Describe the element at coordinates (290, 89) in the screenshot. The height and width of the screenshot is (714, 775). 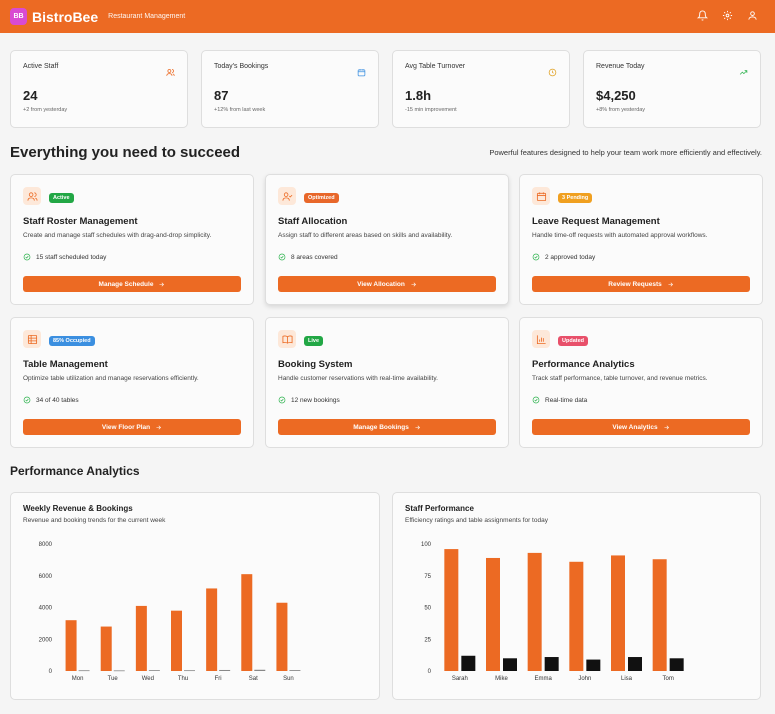
I see `stat-card-bookings: Today's Bookings 87 +12% from last week` at that location.